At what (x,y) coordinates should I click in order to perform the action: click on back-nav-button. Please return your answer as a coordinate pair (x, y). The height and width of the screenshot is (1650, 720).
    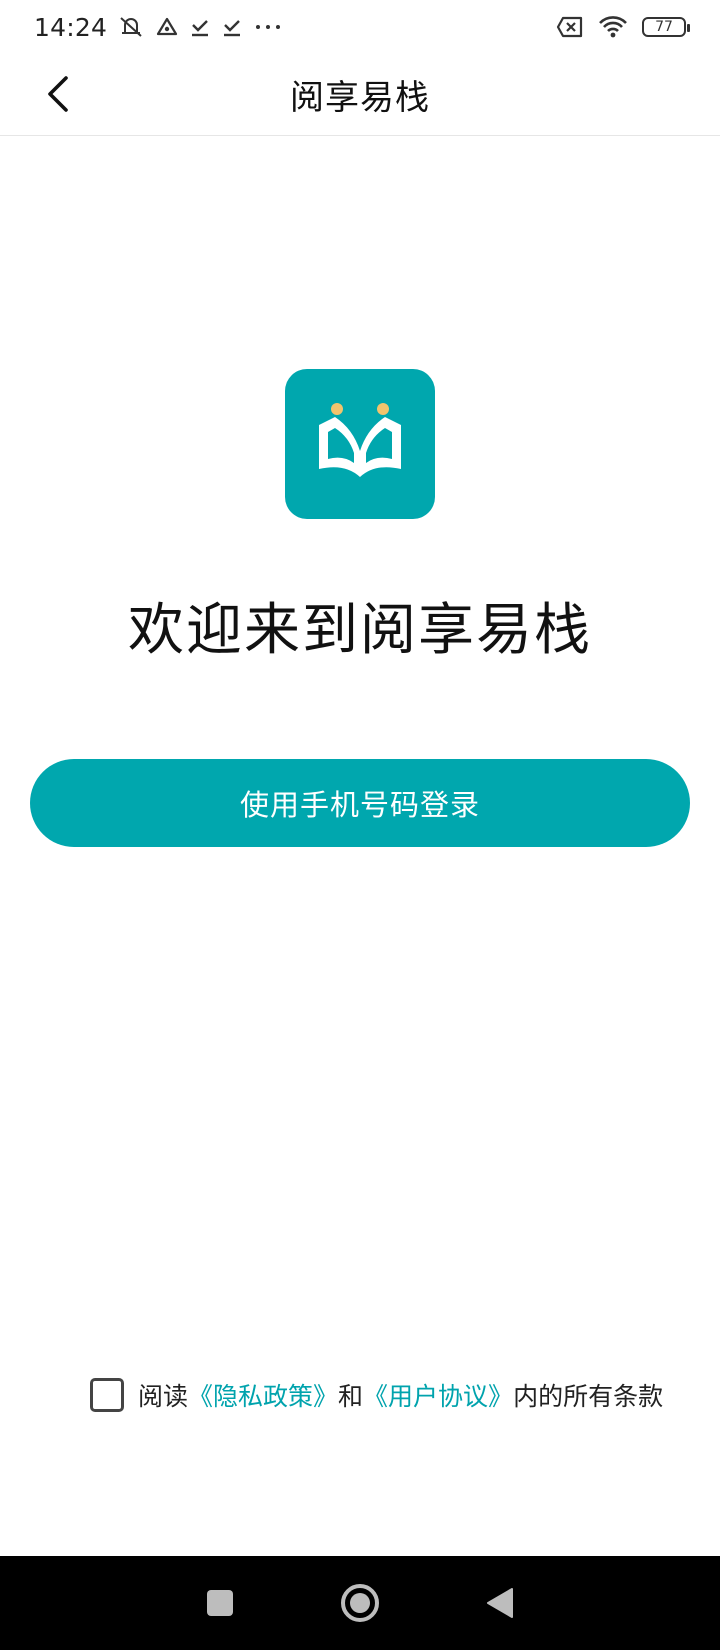
    Looking at the image, I should click on (500, 1603).